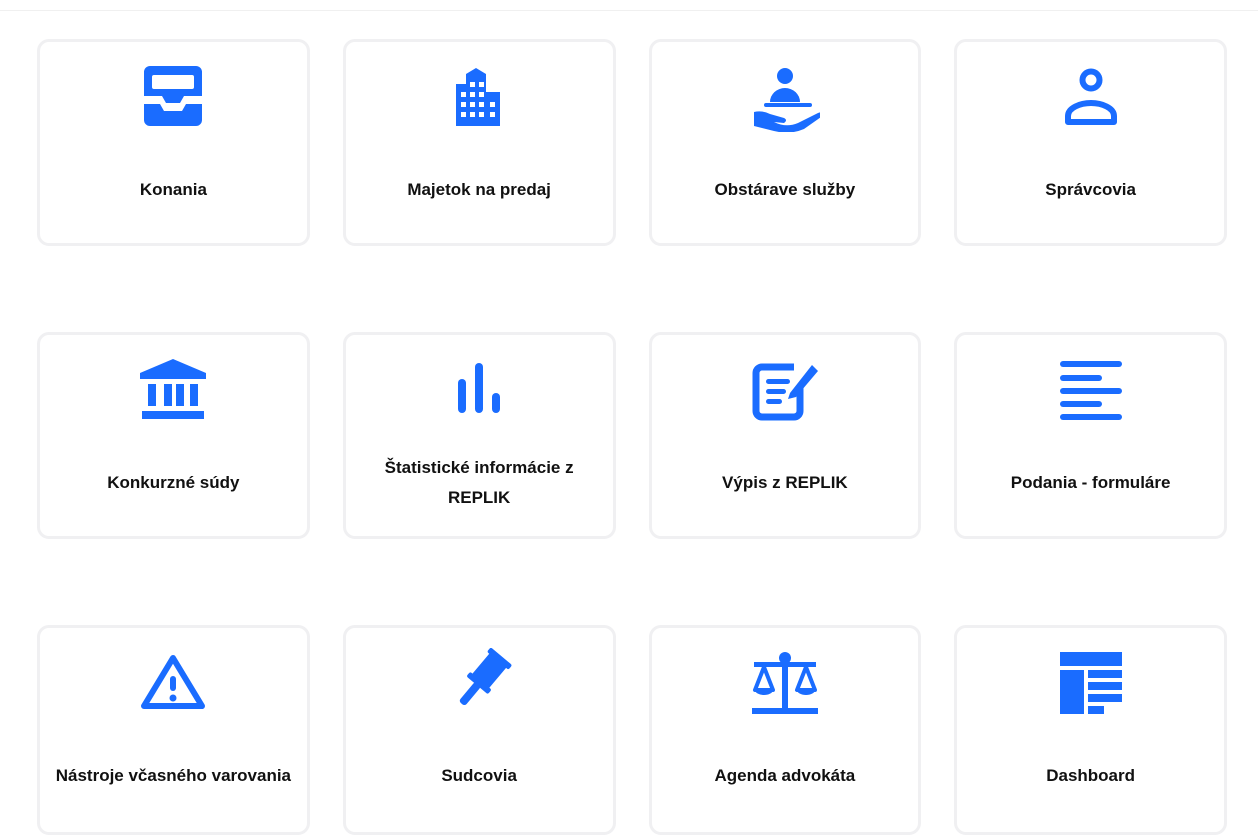  I want to click on tile-dashboard: Dashboard, so click(1090, 730).